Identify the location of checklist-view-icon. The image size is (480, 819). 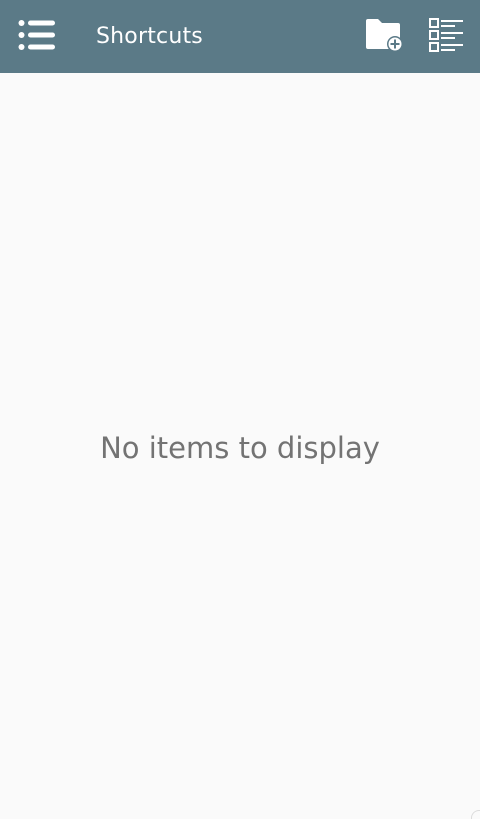
(447, 37).